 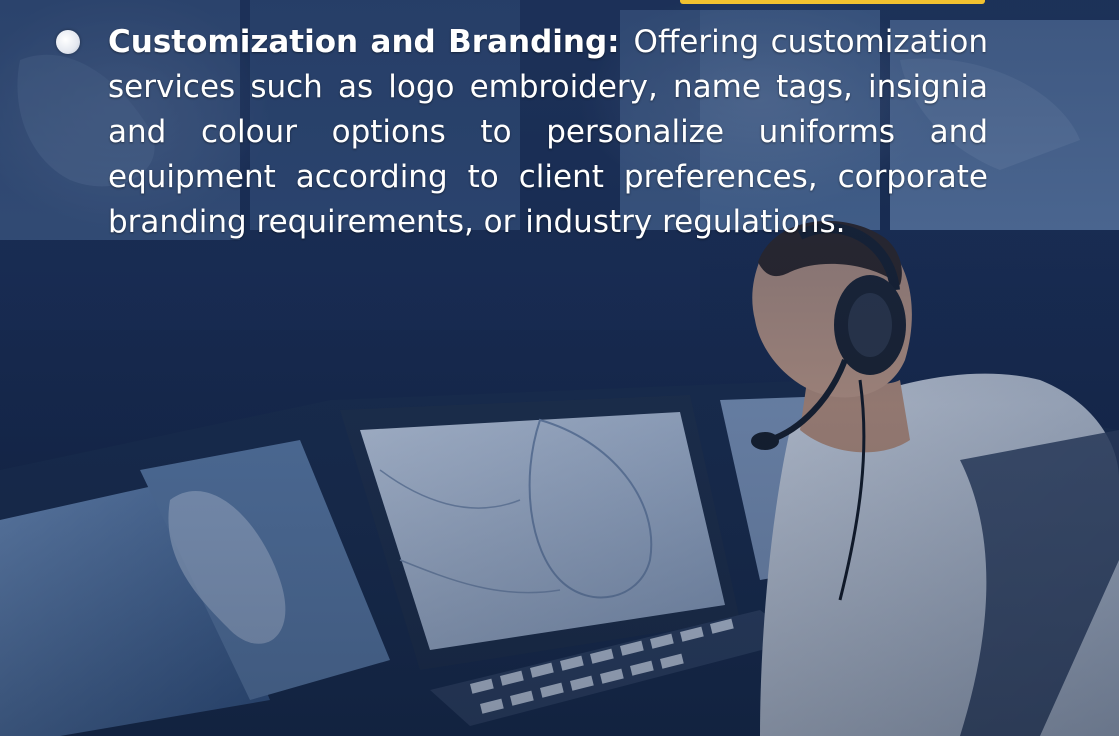 I want to click on accent-bar, so click(x=832, y=2).